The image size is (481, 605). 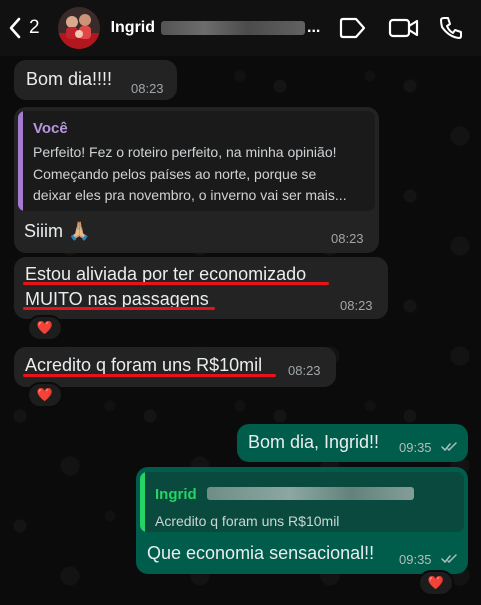 I want to click on quote-author: Você, so click(x=50, y=128).